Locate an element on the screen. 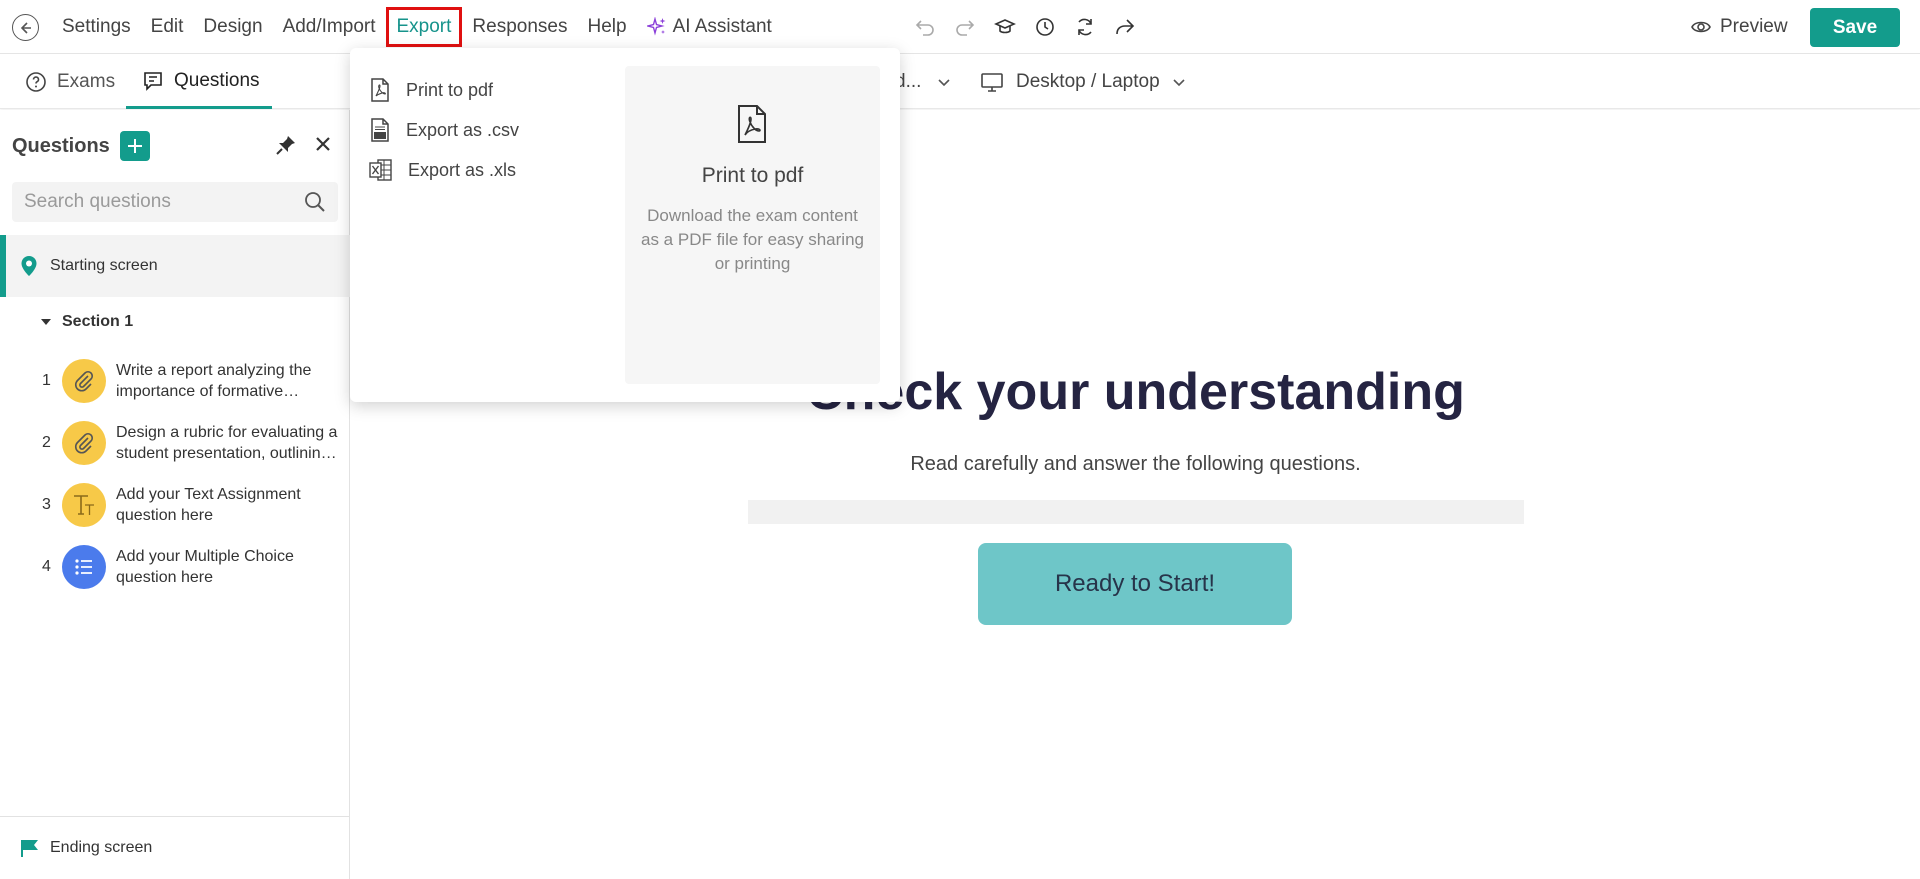  caret-down-icon is located at coordinates (46, 322).